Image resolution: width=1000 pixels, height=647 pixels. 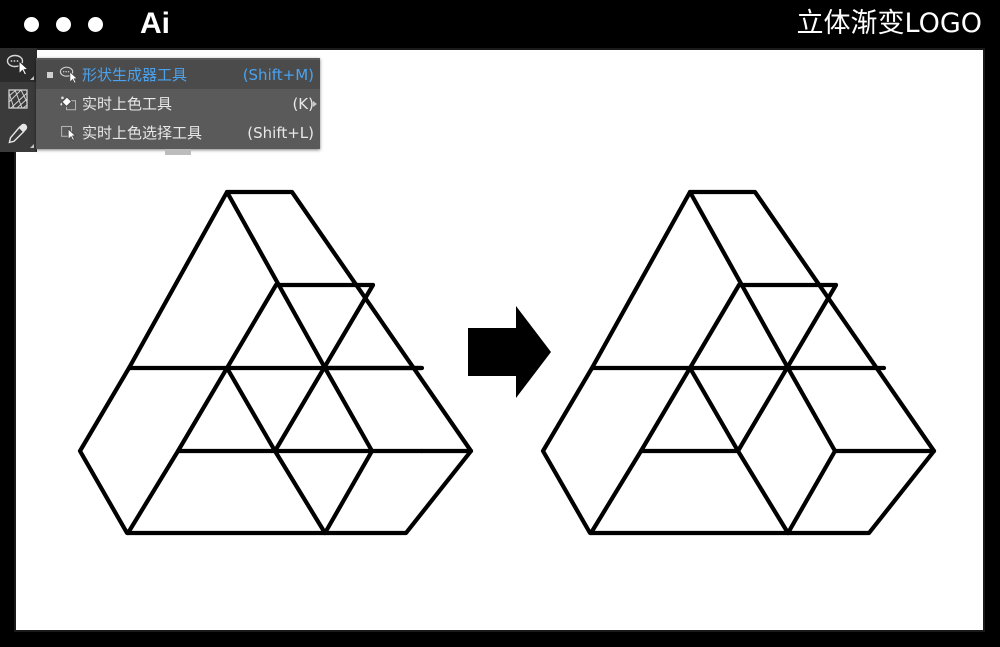 I want to click on menu-item-shortcut: (Shift+M), so click(x=278, y=74).